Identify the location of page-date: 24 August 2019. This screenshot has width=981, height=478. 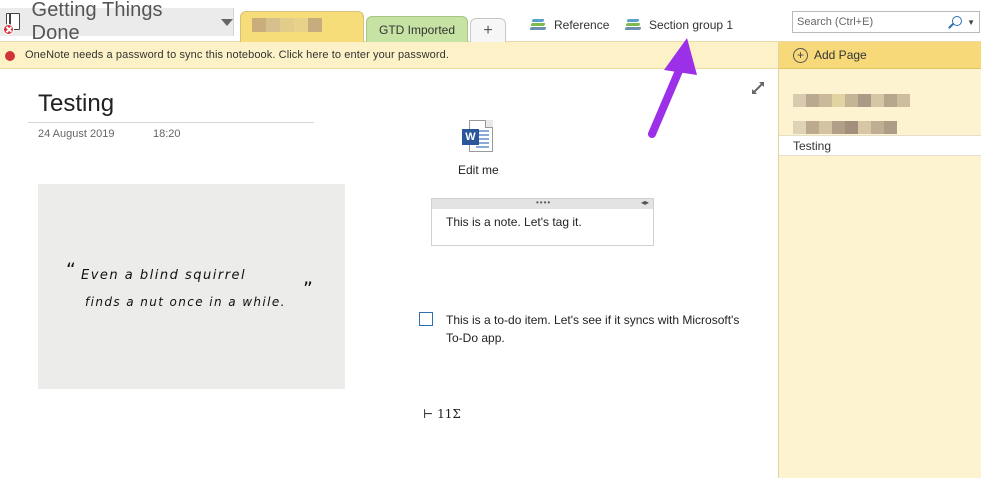
(76, 134).